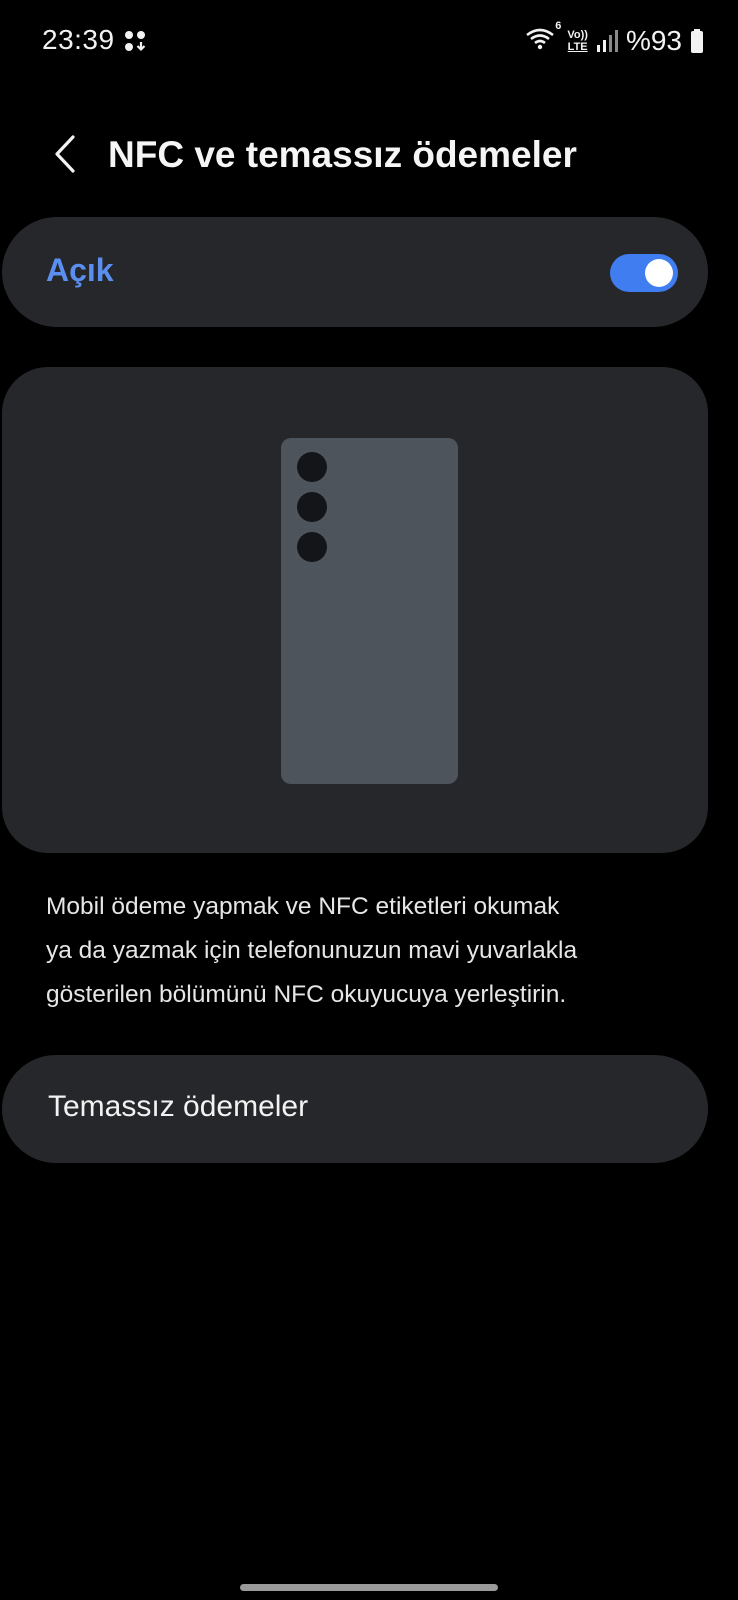 The image size is (738, 1600). Describe the element at coordinates (78, 39) in the screenshot. I see `status-time: 23:39` at that location.